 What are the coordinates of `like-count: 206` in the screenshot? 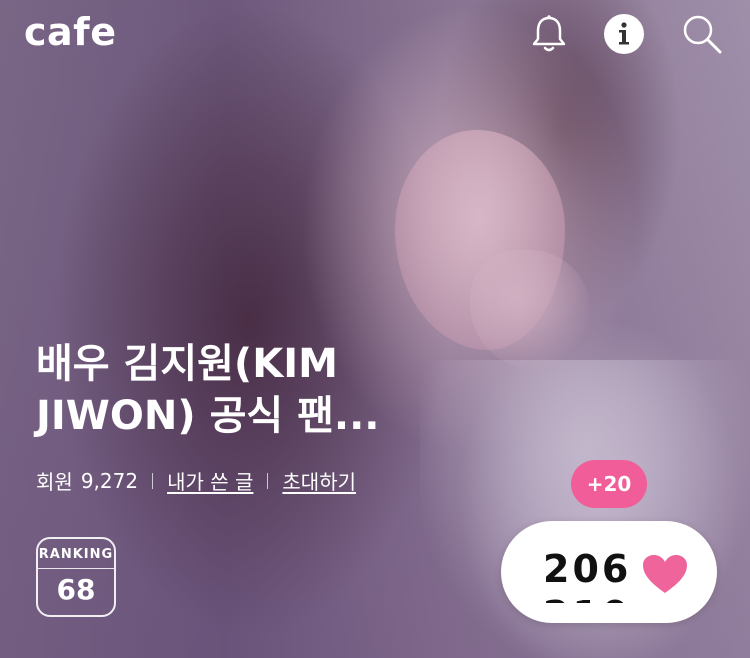 It's located at (587, 569).